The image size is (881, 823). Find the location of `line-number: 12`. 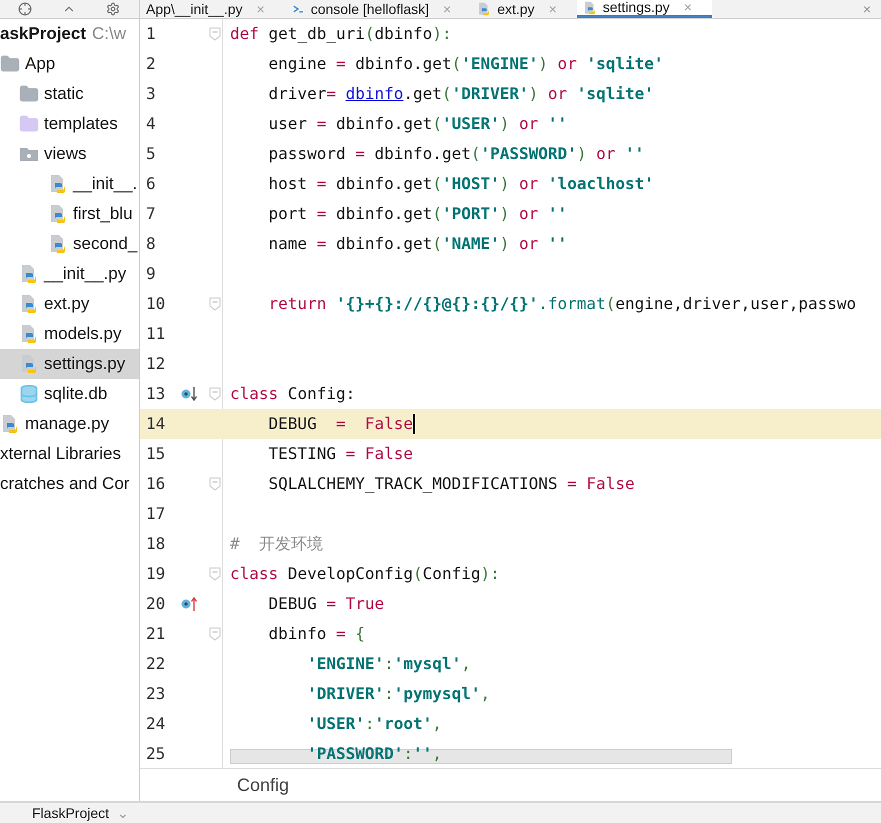

line-number: 12 is located at coordinates (155, 364).